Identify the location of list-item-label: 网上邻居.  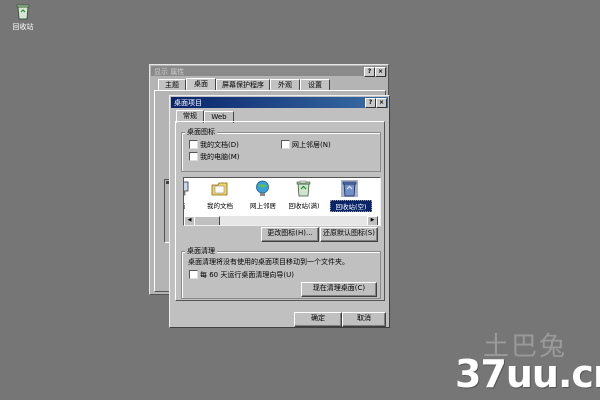
(263, 206).